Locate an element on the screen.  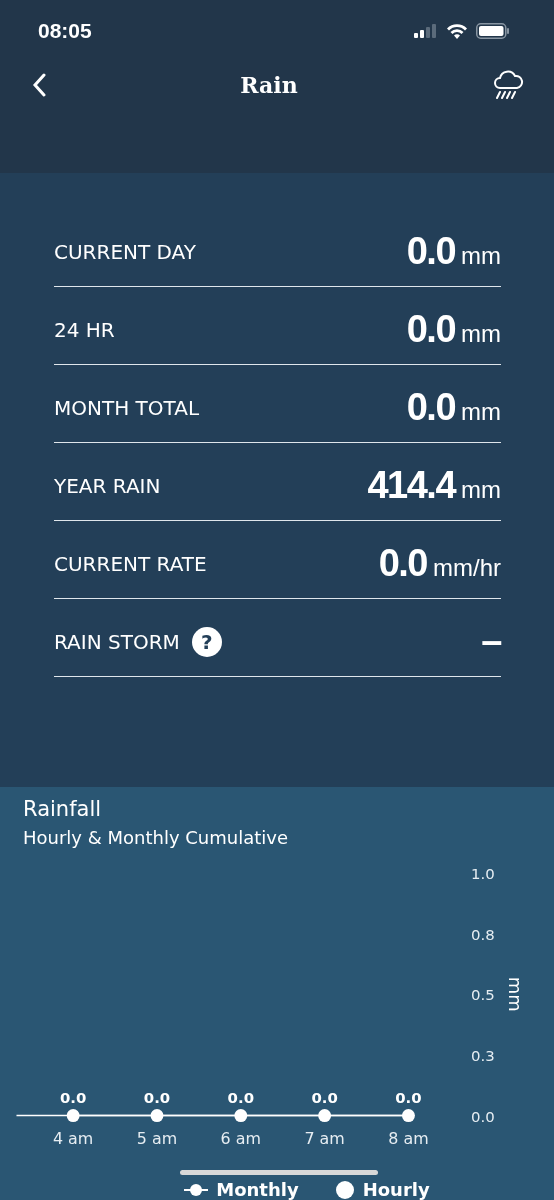
stat-label: 24 HR is located at coordinates (84, 329).